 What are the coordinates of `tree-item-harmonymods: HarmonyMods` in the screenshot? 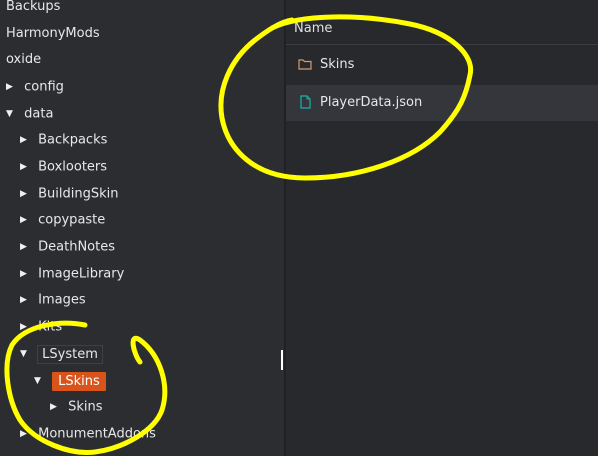 It's located at (53, 34).